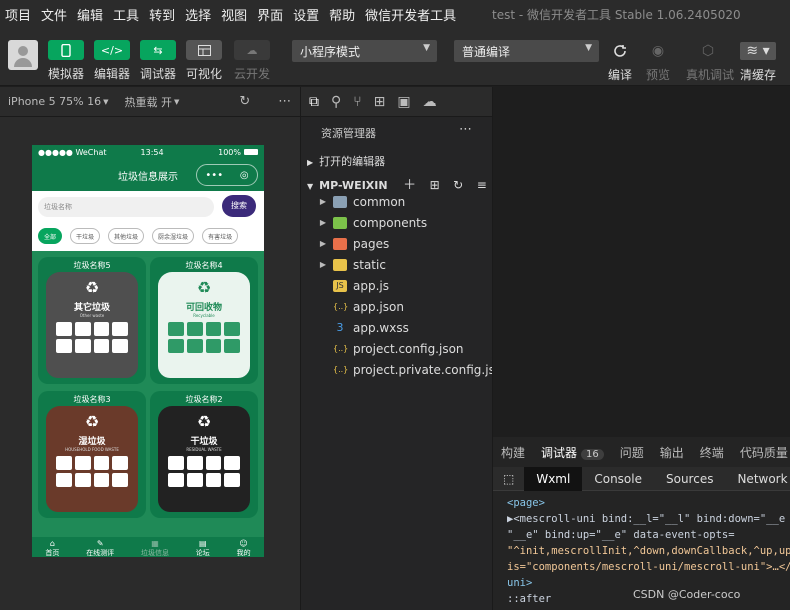  What do you see at coordinates (397, 222) in the screenshot?
I see `tree-item-components: ▶ components` at bounding box center [397, 222].